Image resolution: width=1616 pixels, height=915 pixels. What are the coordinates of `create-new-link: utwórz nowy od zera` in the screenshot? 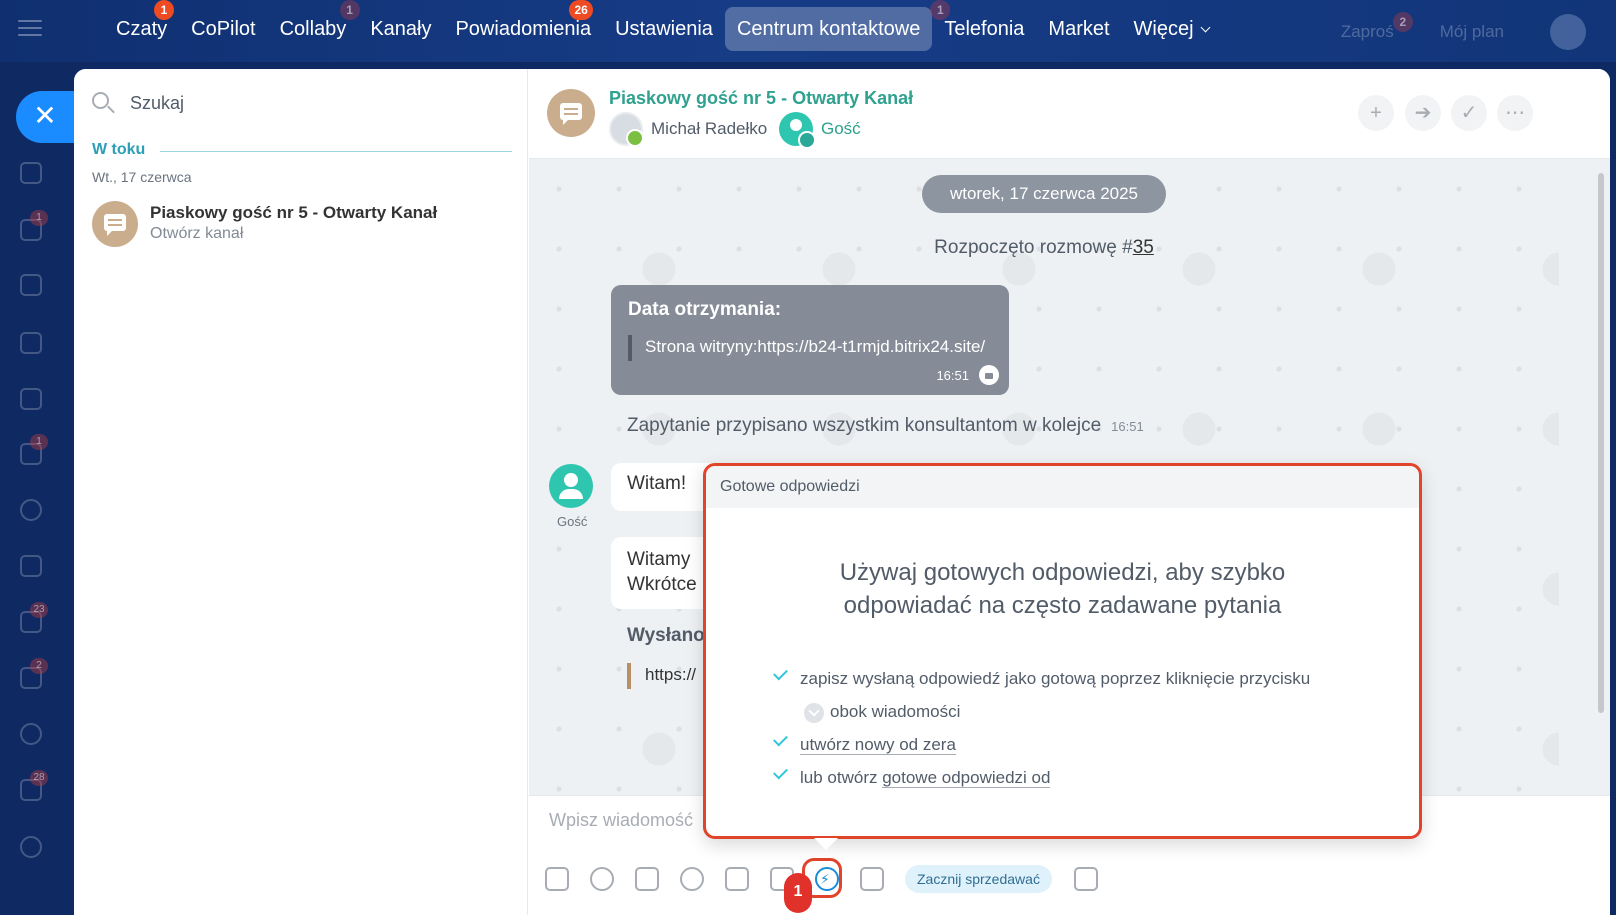 It's located at (878, 745).